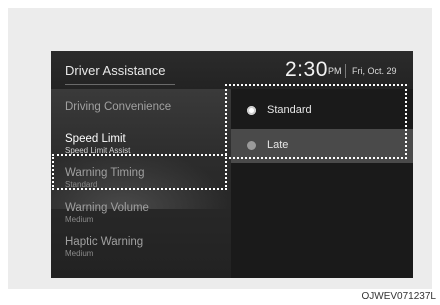  Describe the element at coordinates (120, 84) in the screenshot. I see `title-underline` at that location.